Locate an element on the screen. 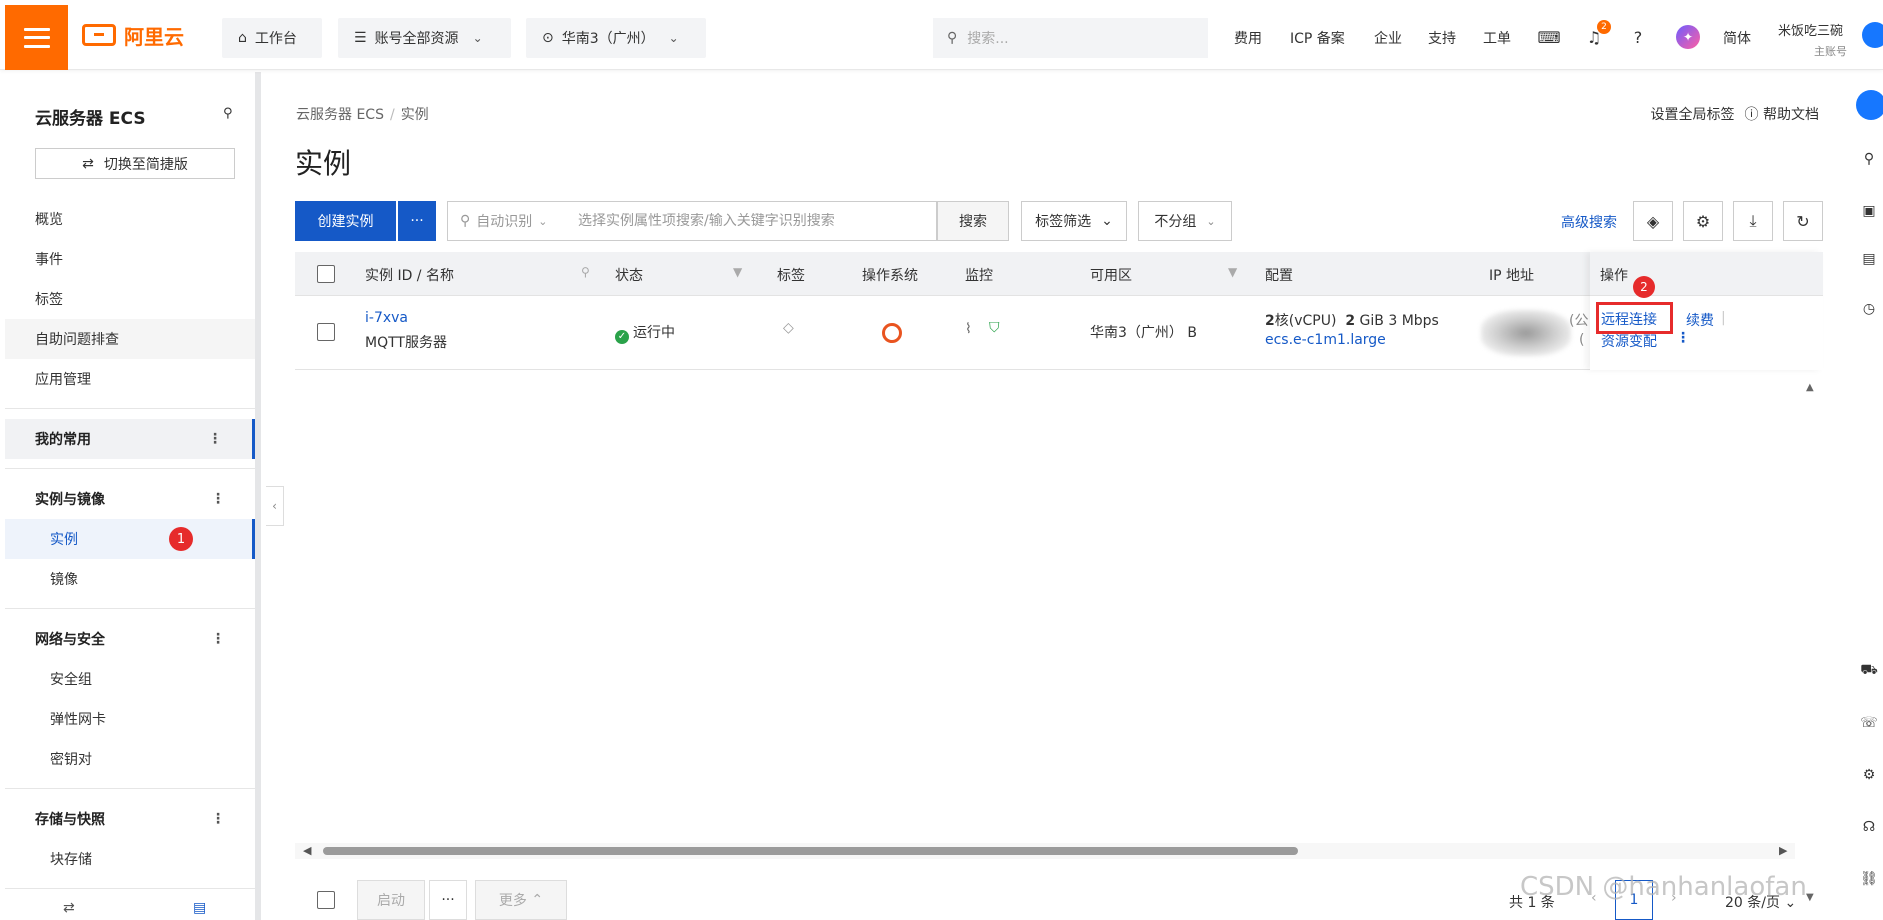 The width and height of the screenshot is (1883, 920). horizontal-scrollbar: ◀ ▶ is located at coordinates (1045, 851).